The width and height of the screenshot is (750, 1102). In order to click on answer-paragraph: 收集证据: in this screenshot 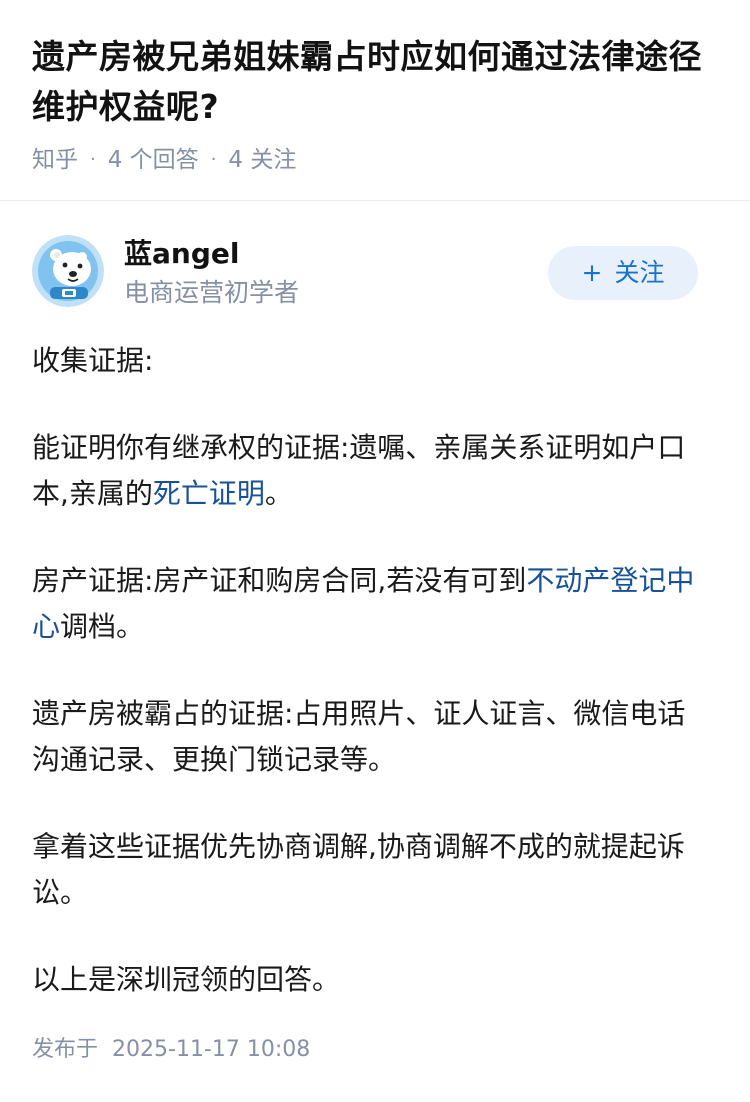, I will do `click(93, 360)`.